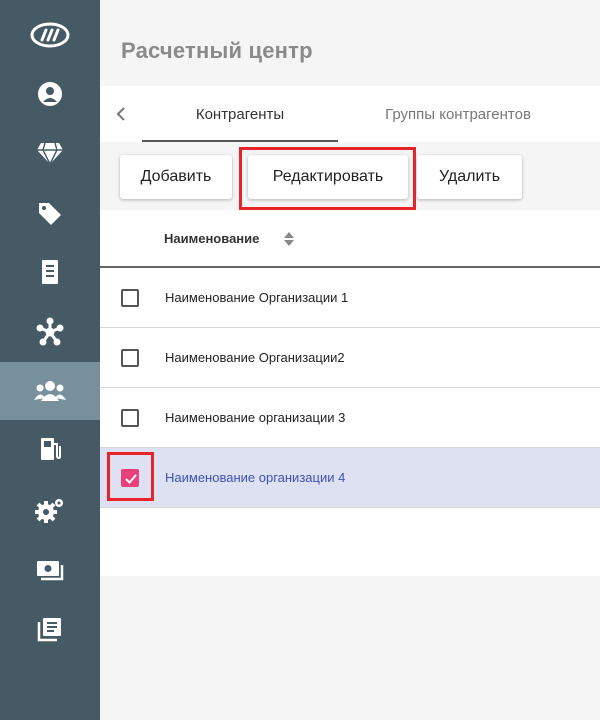 Image resolution: width=600 pixels, height=720 pixels. I want to click on sidebar-logo, so click(50, 35).